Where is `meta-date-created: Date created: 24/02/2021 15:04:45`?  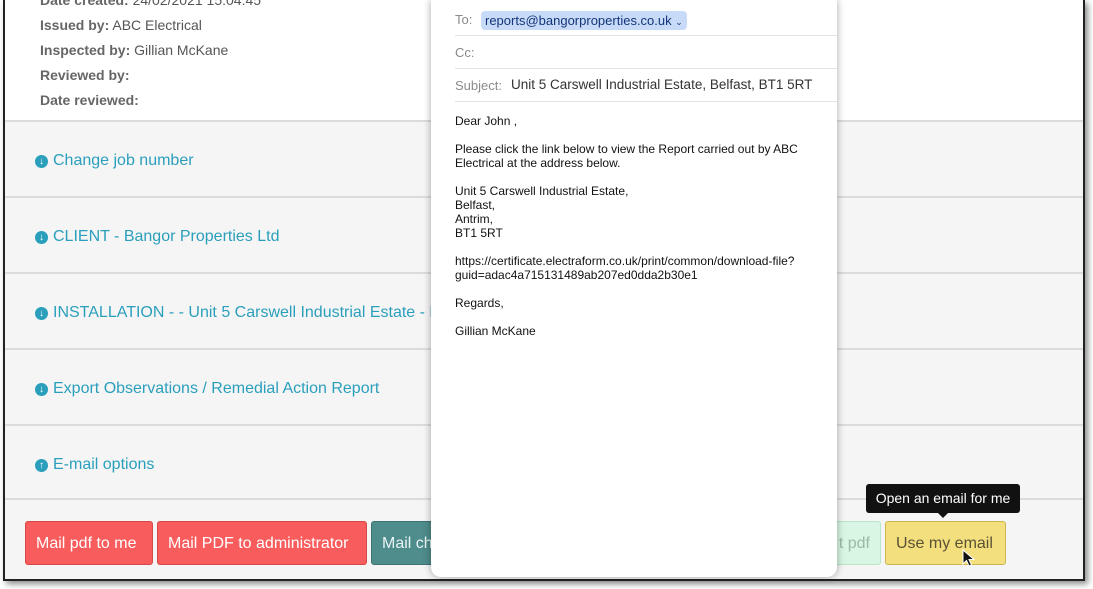 meta-date-created: Date created: 24/02/2021 15:04:45 is located at coordinates (151, 4).